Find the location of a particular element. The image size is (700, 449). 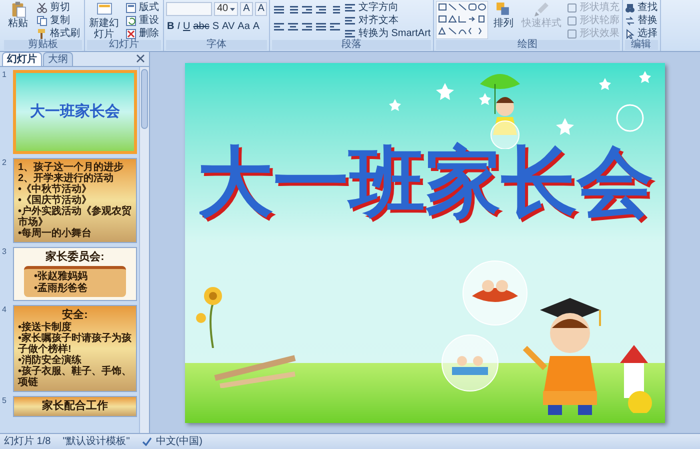

increase-indent-icon is located at coordinates (321, 9).